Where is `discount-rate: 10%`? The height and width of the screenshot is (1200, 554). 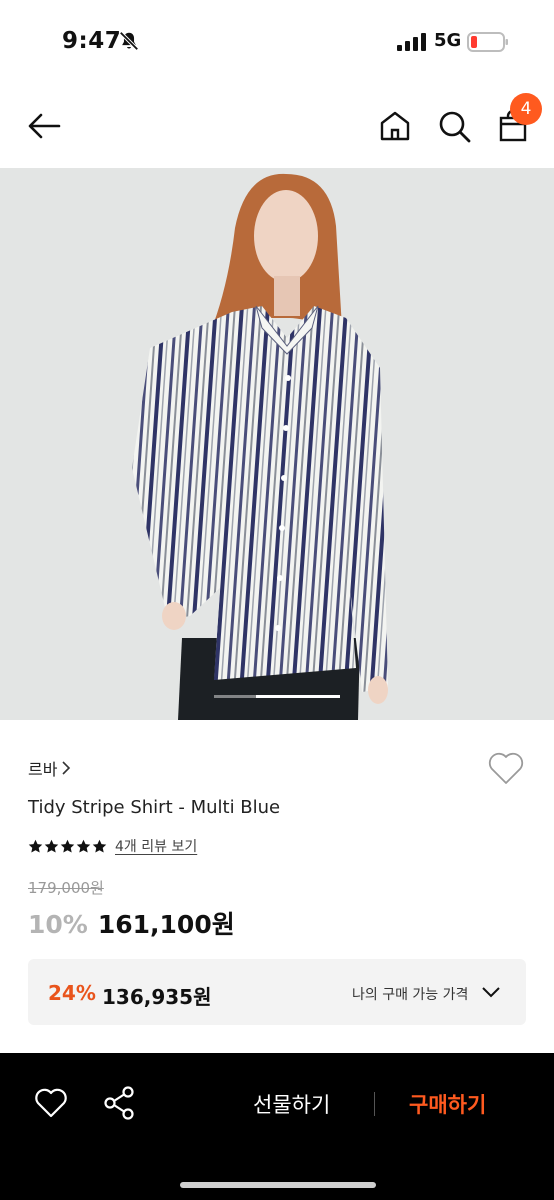 discount-rate: 10% is located at coordinates (58, 924).